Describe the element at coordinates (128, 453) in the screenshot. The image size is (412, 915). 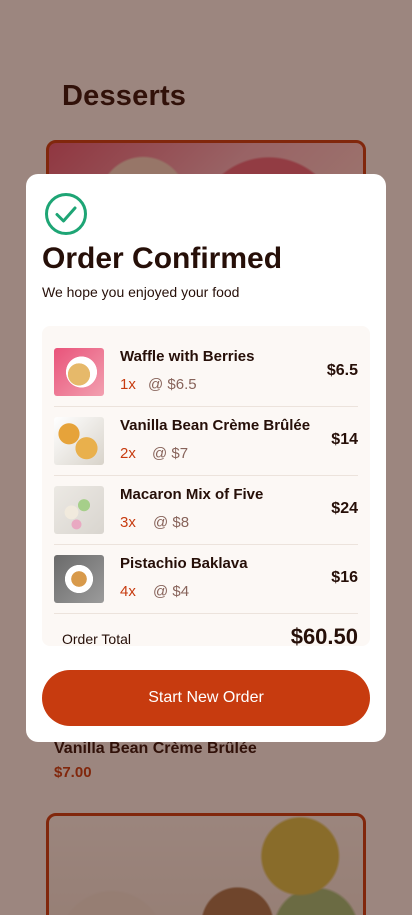
I see `item-quantity: 2x` at that location.